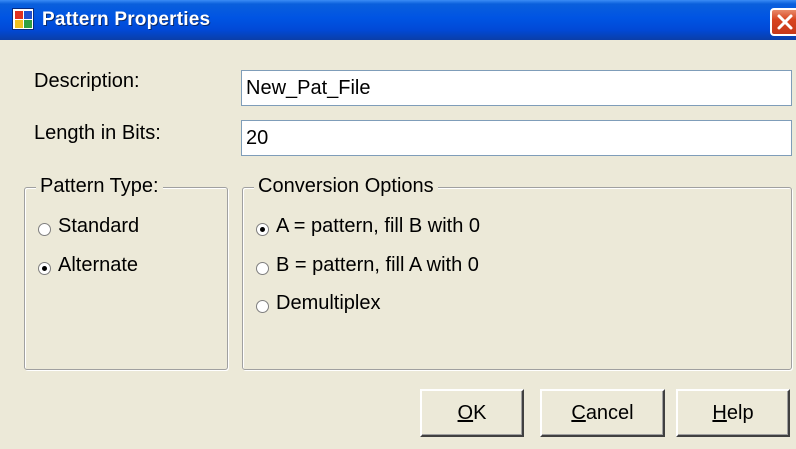 This screenshot has width=796, height=449. I want to click on ok-mnemonic: O, so click(465, 413).